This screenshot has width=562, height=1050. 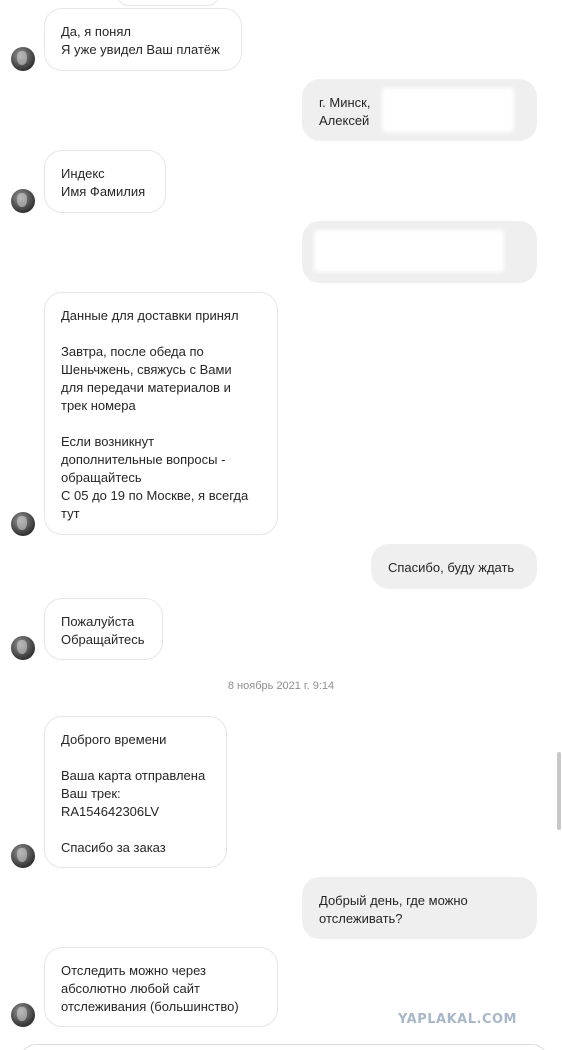 I want to click on incoming-message: Пожалуйста Обращайтесь, so click(x=103, y=629).